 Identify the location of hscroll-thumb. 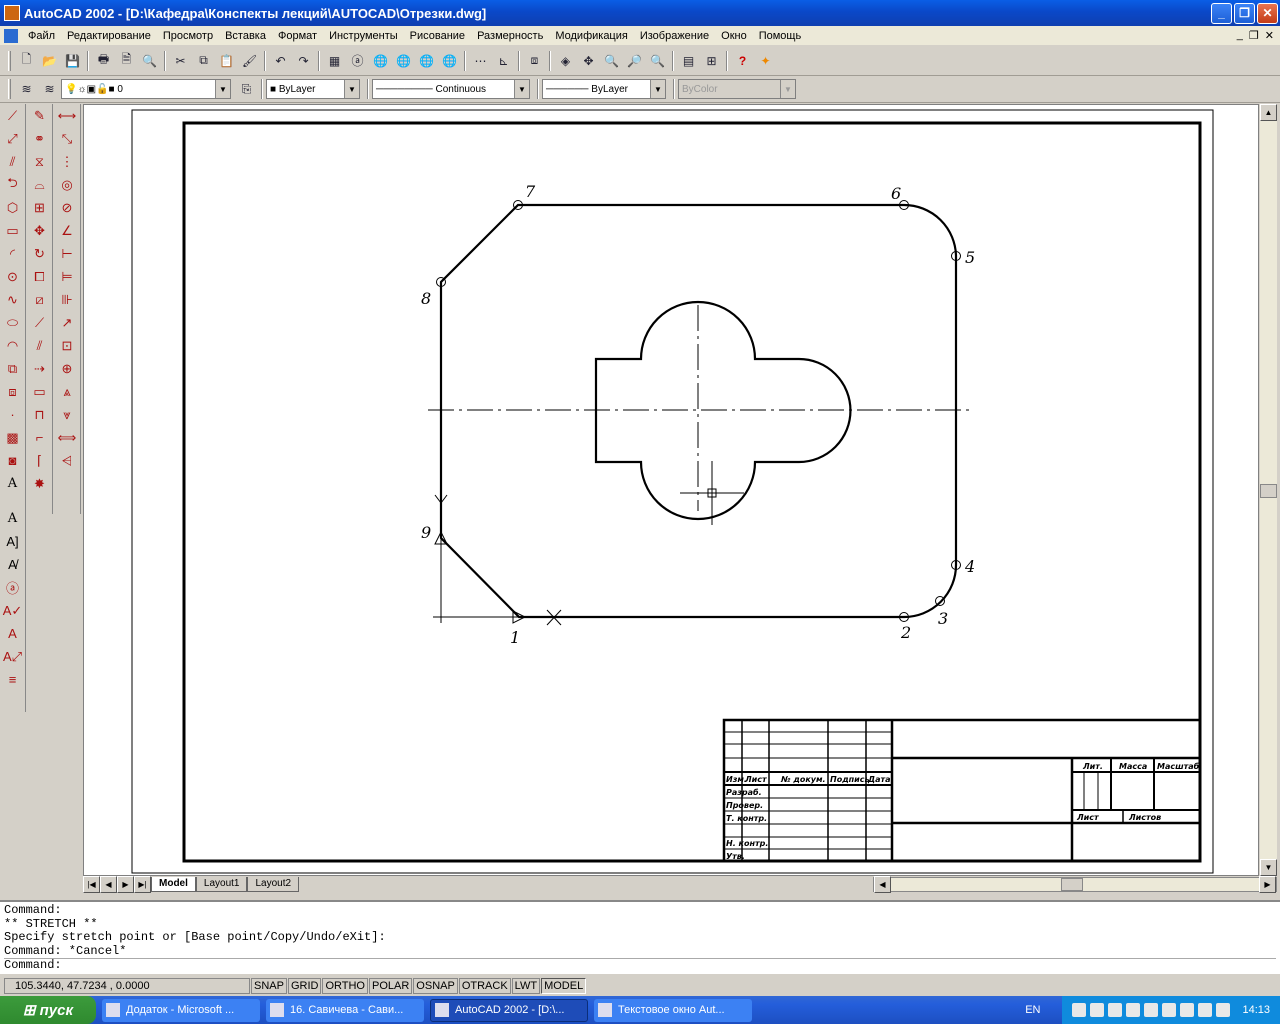
(1072, 884).